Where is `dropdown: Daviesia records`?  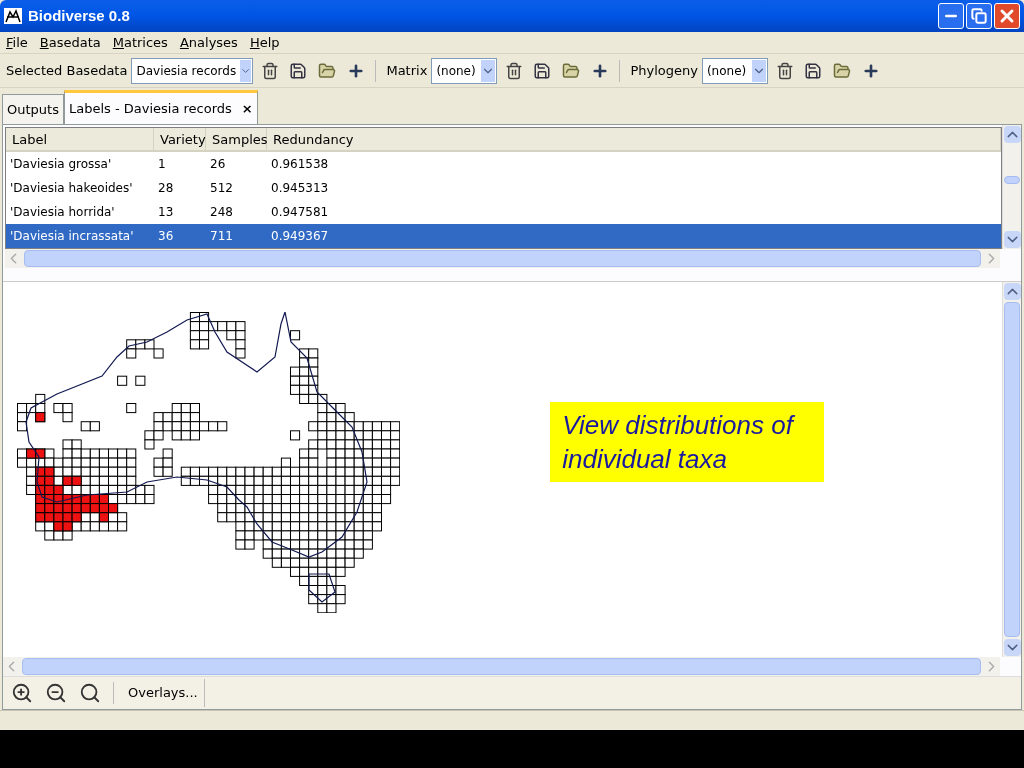
dropdown: Daviesia records is located at coordinates (192, 70).